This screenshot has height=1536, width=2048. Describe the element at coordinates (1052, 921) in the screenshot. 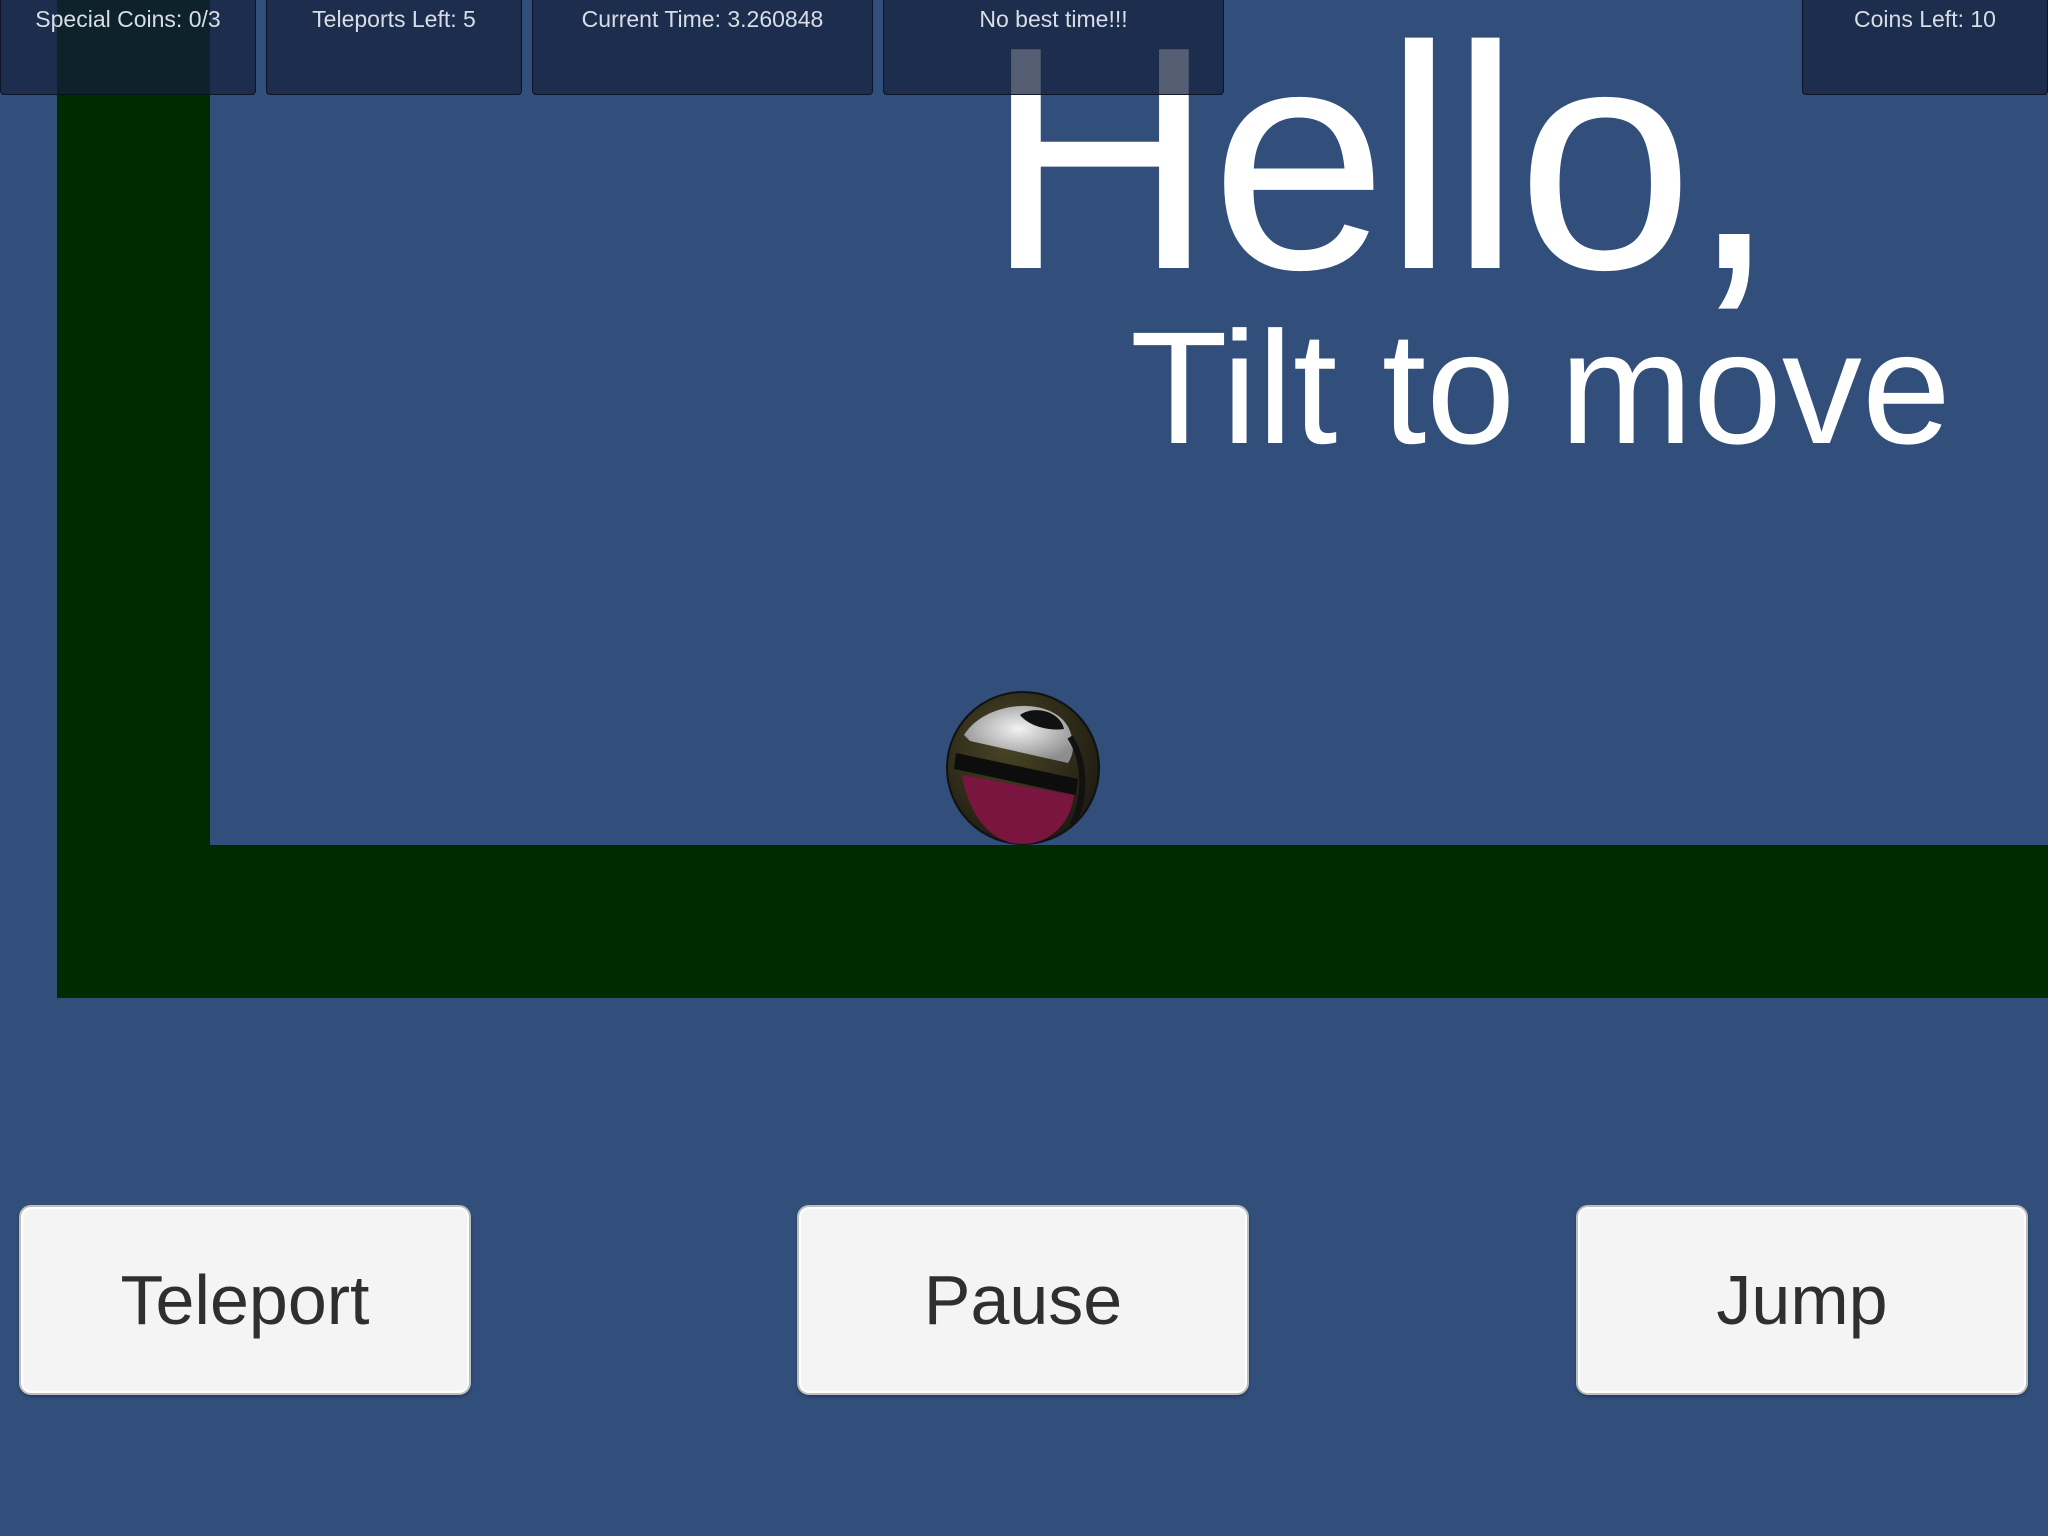

I see `wall-floor` at that location.